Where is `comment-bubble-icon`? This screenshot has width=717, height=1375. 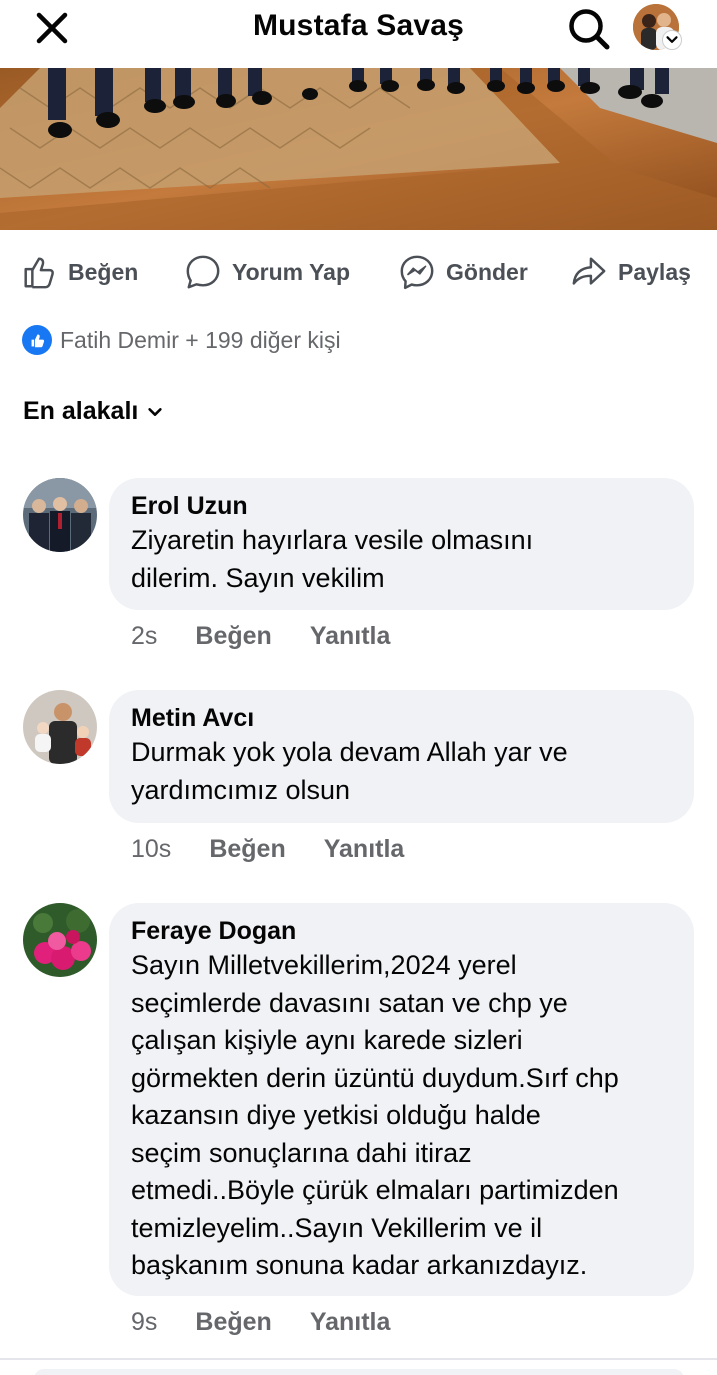 comment-bubble-icon is located at coordinates (203, 272).